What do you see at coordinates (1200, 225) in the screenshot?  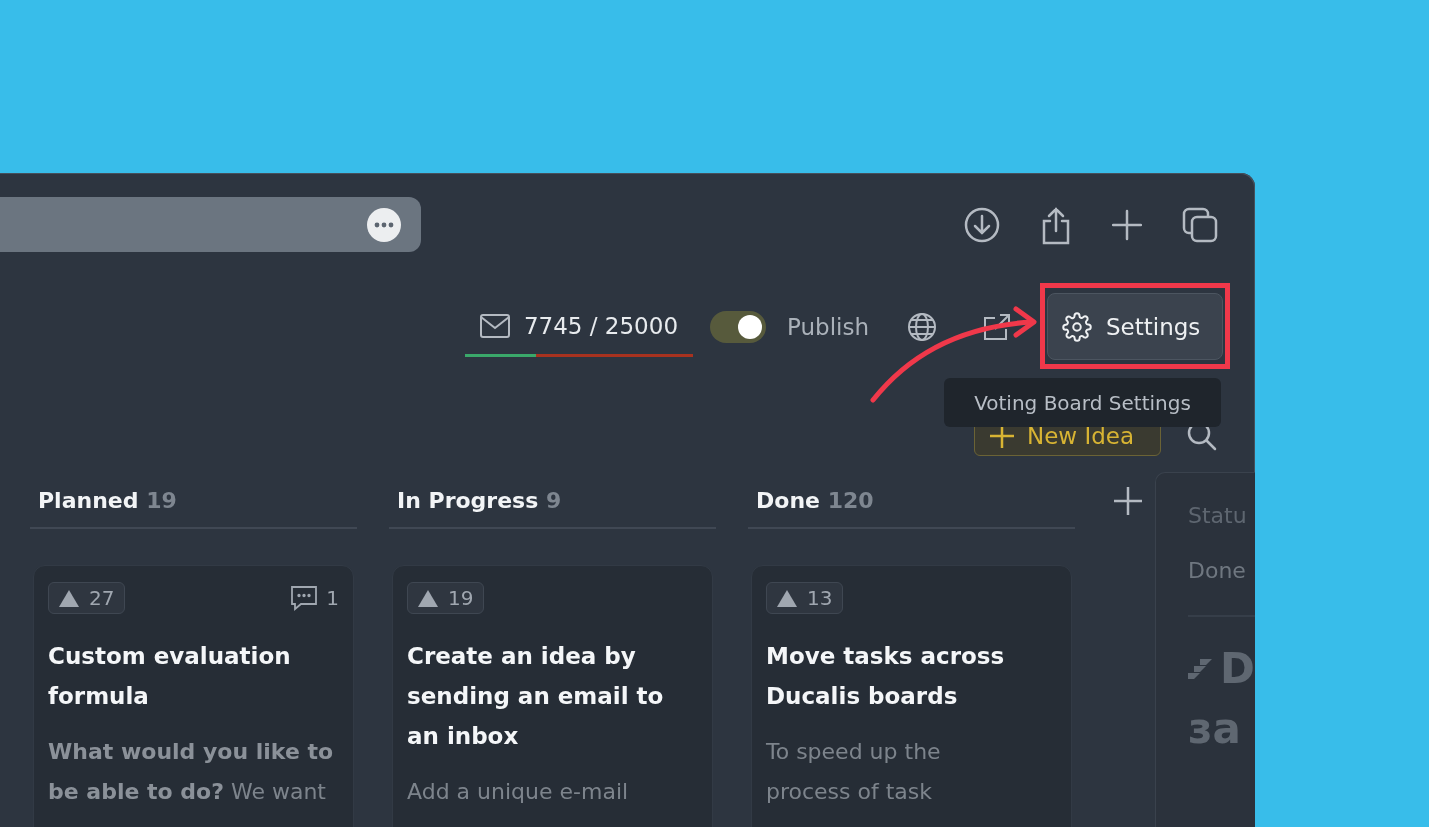 I see `tabs-icon` at bounding box center [1200, 225].